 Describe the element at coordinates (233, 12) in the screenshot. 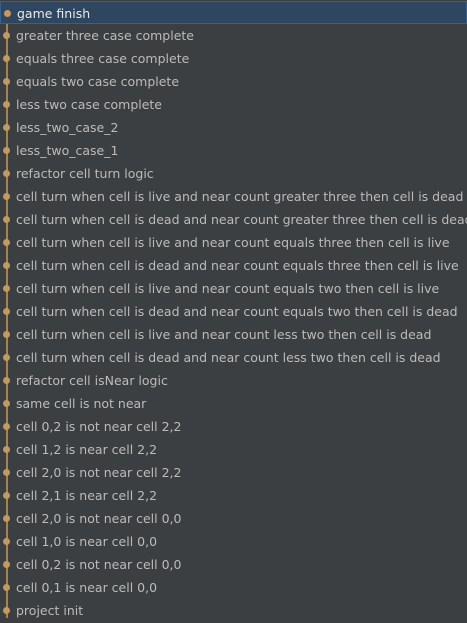

I see `commit-row: game finish` at that location.